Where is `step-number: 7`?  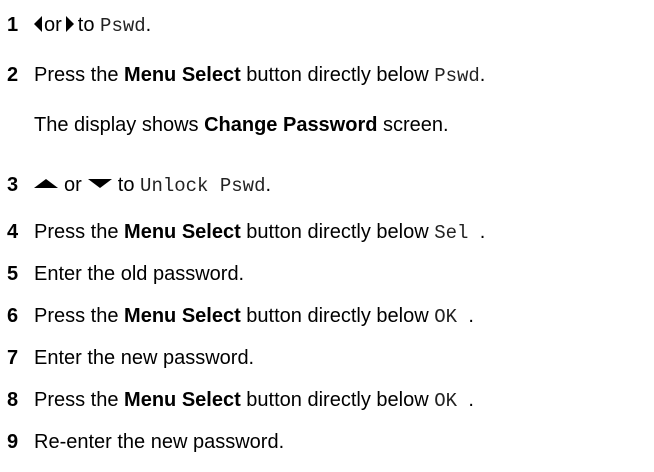 step-number: 7 is located at coordinates (13, 358).